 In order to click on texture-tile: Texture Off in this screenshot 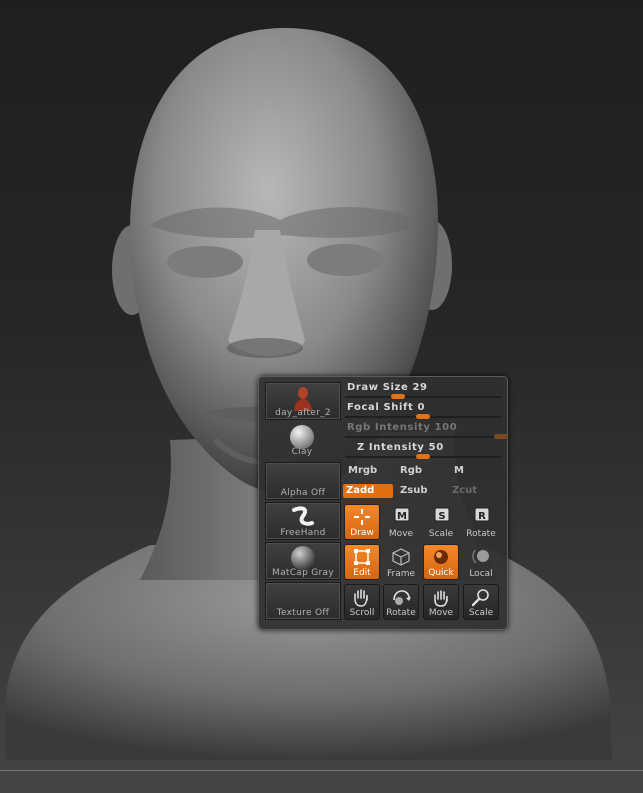, I will do `click(303, 601)`.